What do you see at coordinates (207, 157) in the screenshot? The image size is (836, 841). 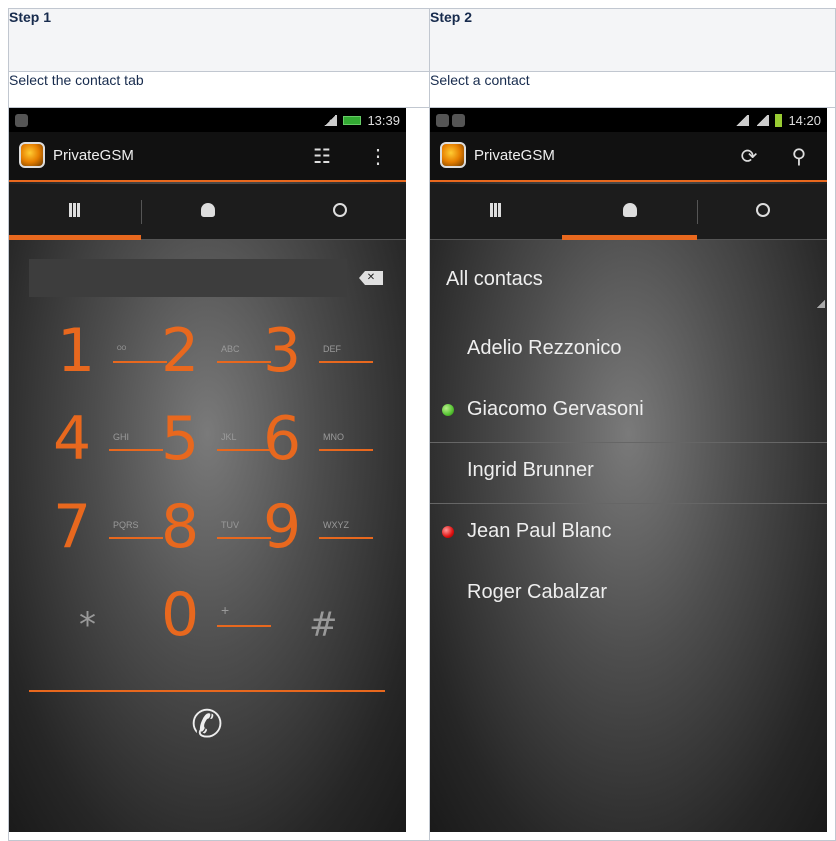 I see `action-bar: PrivateGSM ☷ ⋮` at bounding box center [207, 157].